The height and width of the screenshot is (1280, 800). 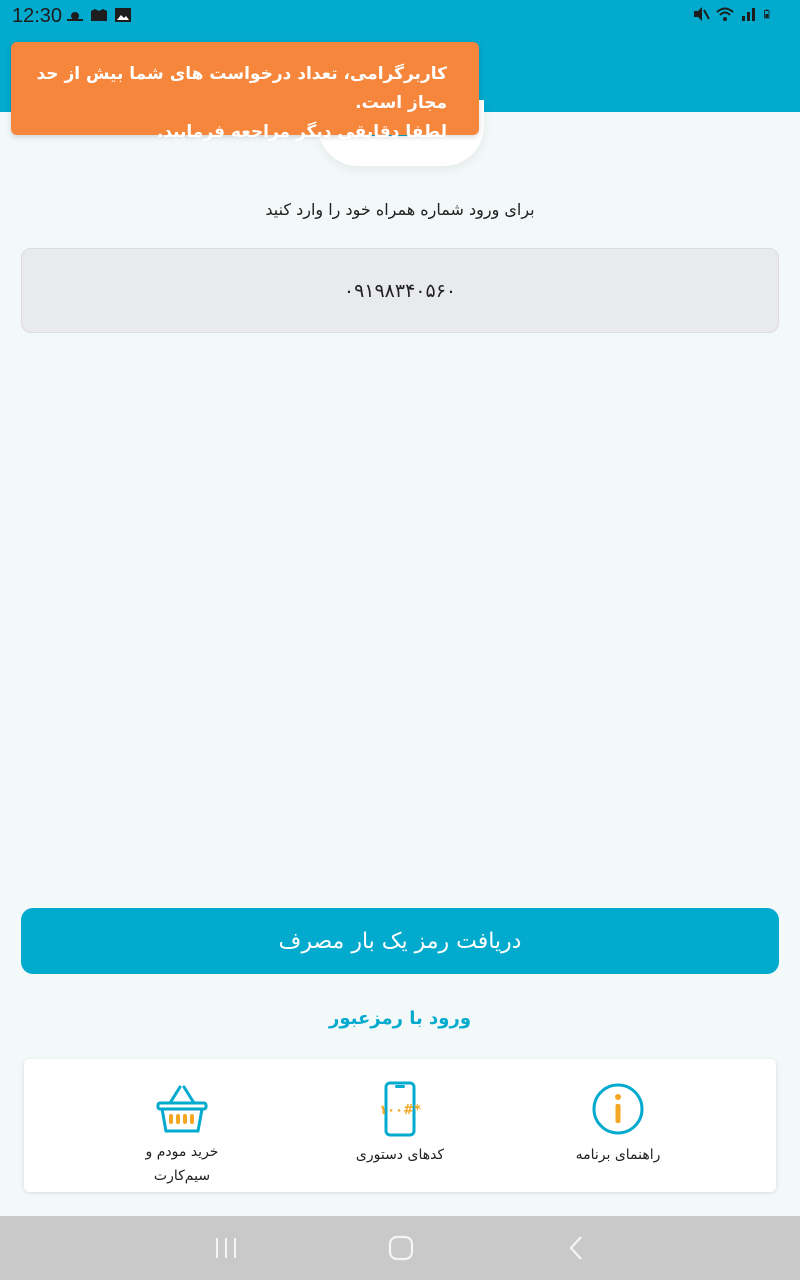 What do you see at coordinates (702, 14) in the screenshot?
I see `mute-icon` at bounding box center [702, 14].